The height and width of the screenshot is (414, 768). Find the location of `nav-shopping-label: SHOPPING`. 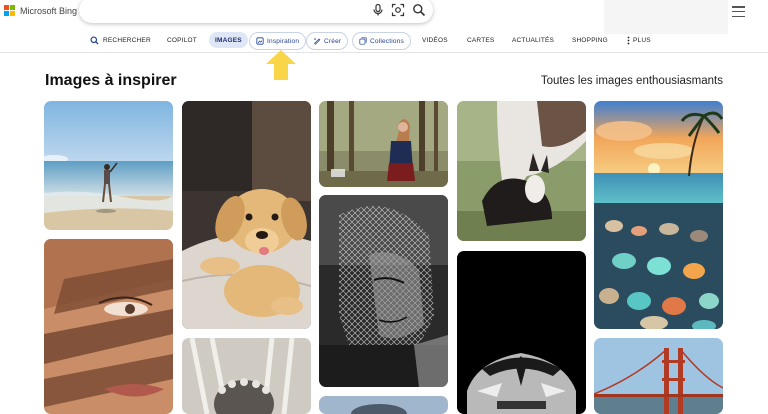

nav-shopping-label: SHOPPING is located at coordinates (590, 40).